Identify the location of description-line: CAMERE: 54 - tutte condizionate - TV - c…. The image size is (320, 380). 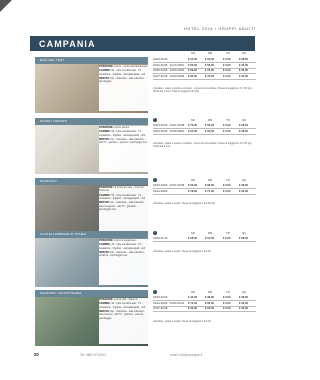
(123, 72).